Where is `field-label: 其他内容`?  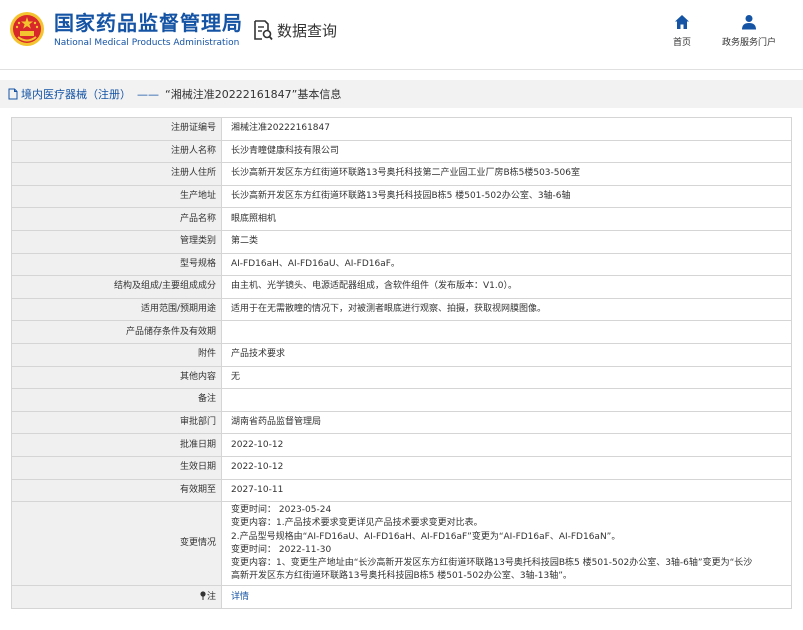 field-label: 其他内容 is located at coordinates (116, 377).